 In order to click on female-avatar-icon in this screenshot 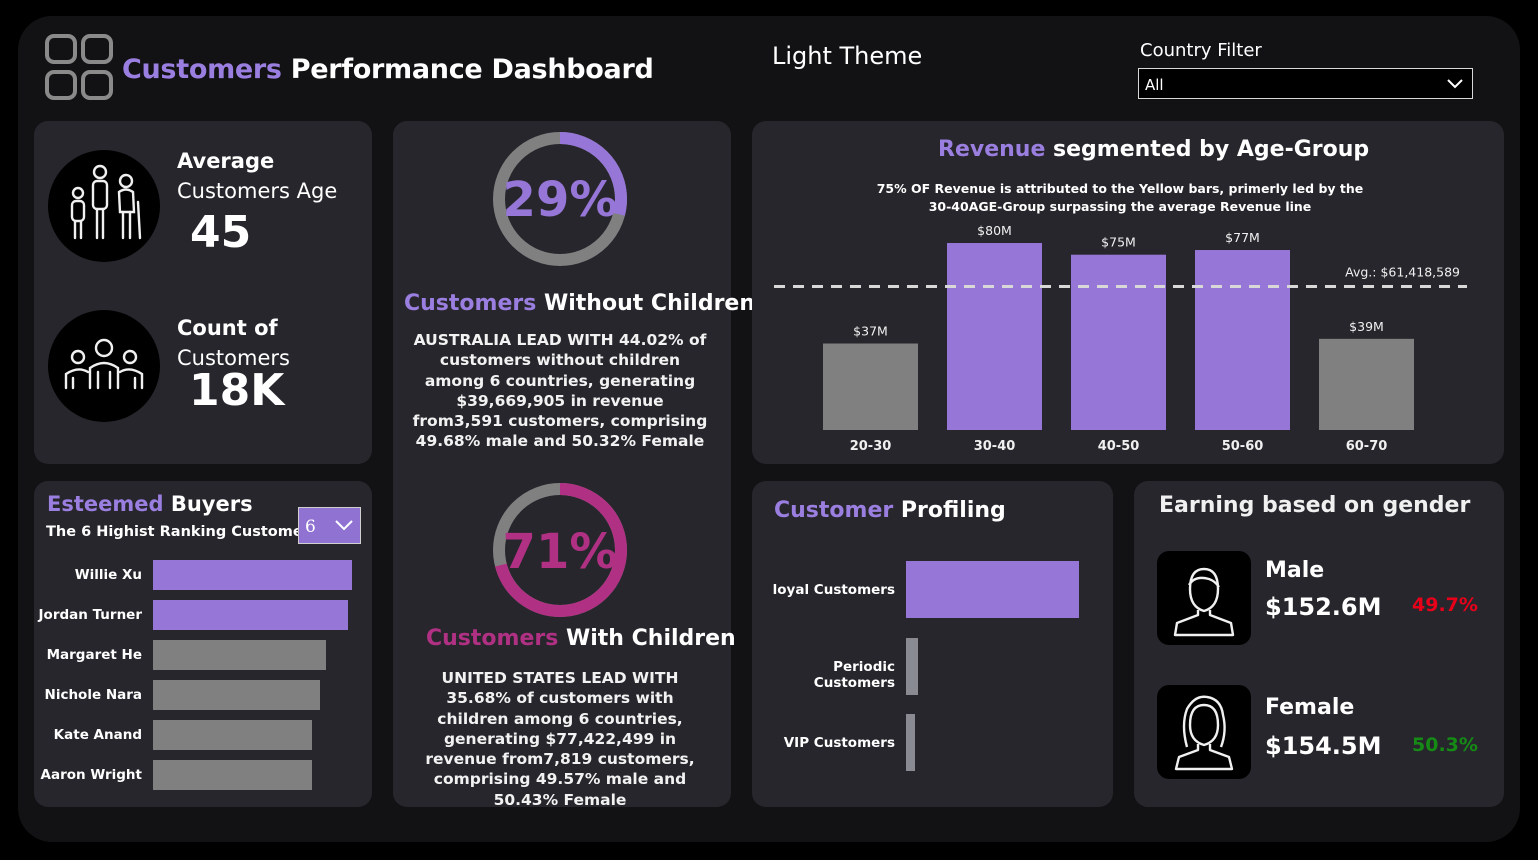, I will do `click(1204, 733)`.